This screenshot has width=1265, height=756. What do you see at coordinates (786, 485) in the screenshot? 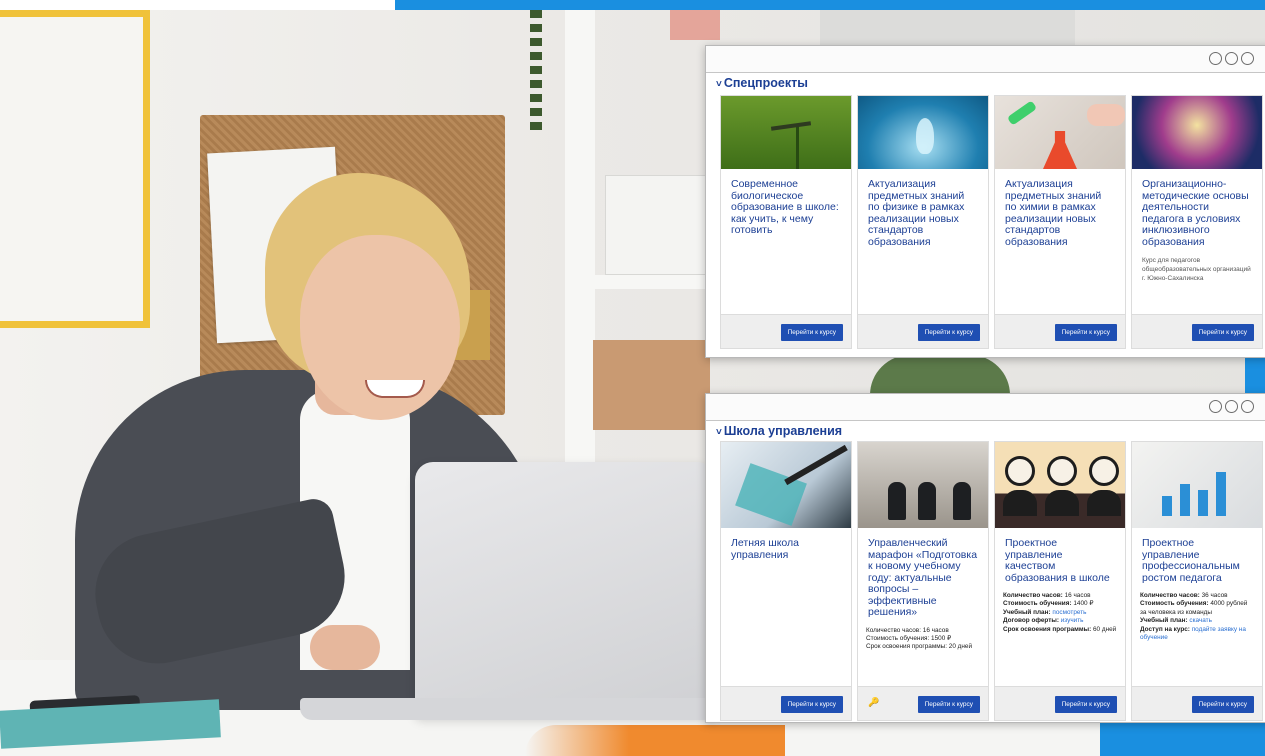
I see `course-image-writing` at bounding box center [786, 485].